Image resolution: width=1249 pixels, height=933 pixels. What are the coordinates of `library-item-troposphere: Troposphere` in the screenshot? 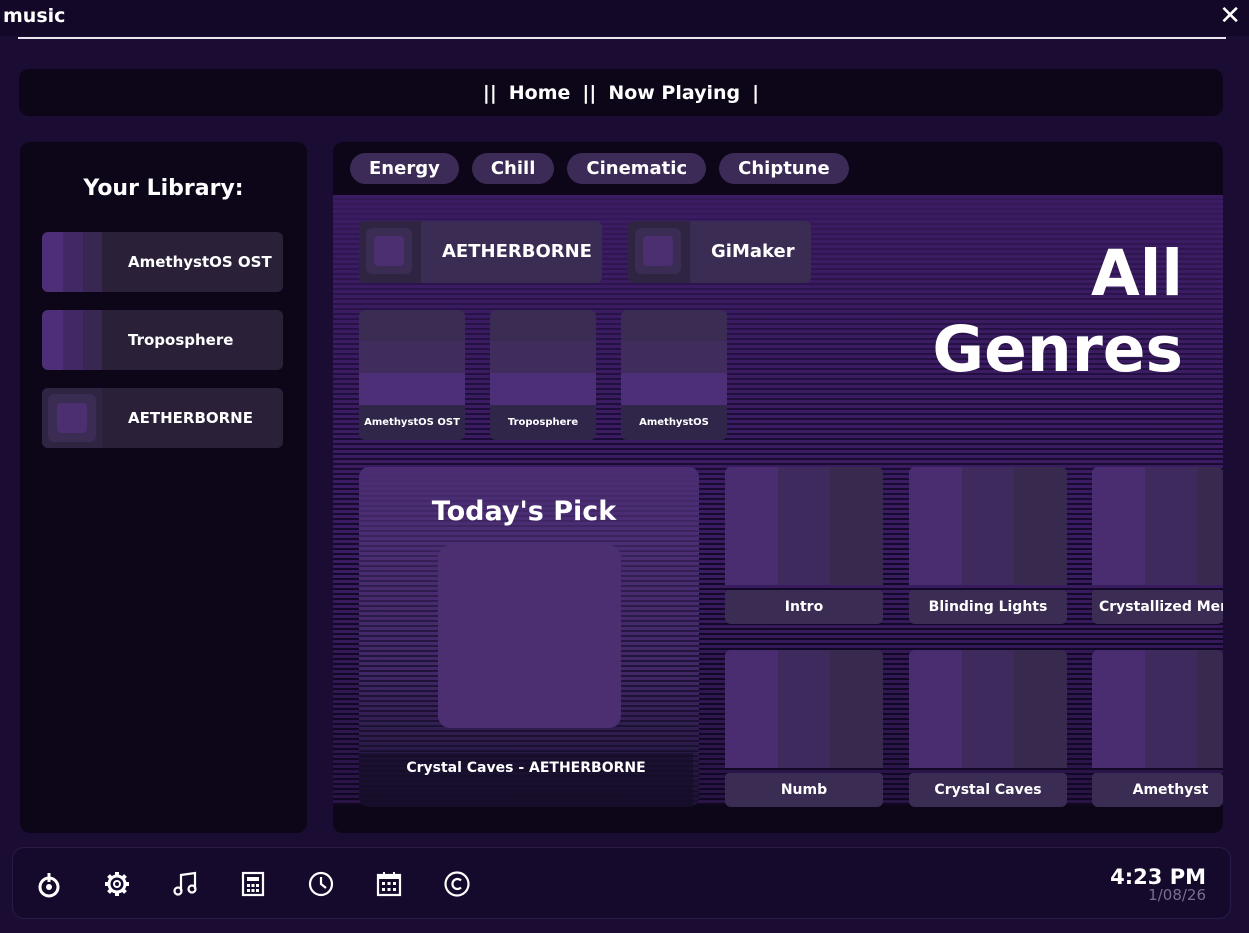 It's located at (162, 340).